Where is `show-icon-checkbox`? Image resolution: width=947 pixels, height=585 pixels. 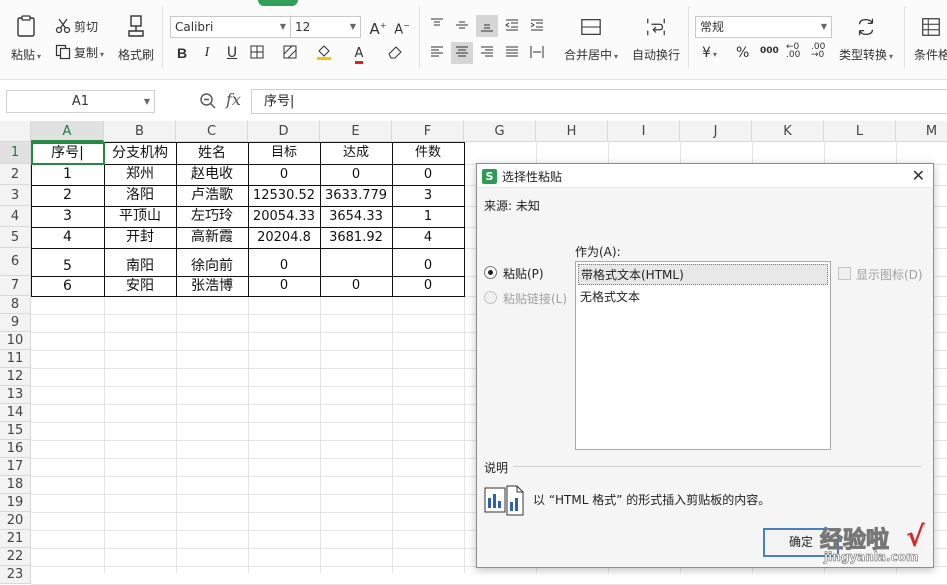 show-icon-checkbox is located at coordinates (844, 273).